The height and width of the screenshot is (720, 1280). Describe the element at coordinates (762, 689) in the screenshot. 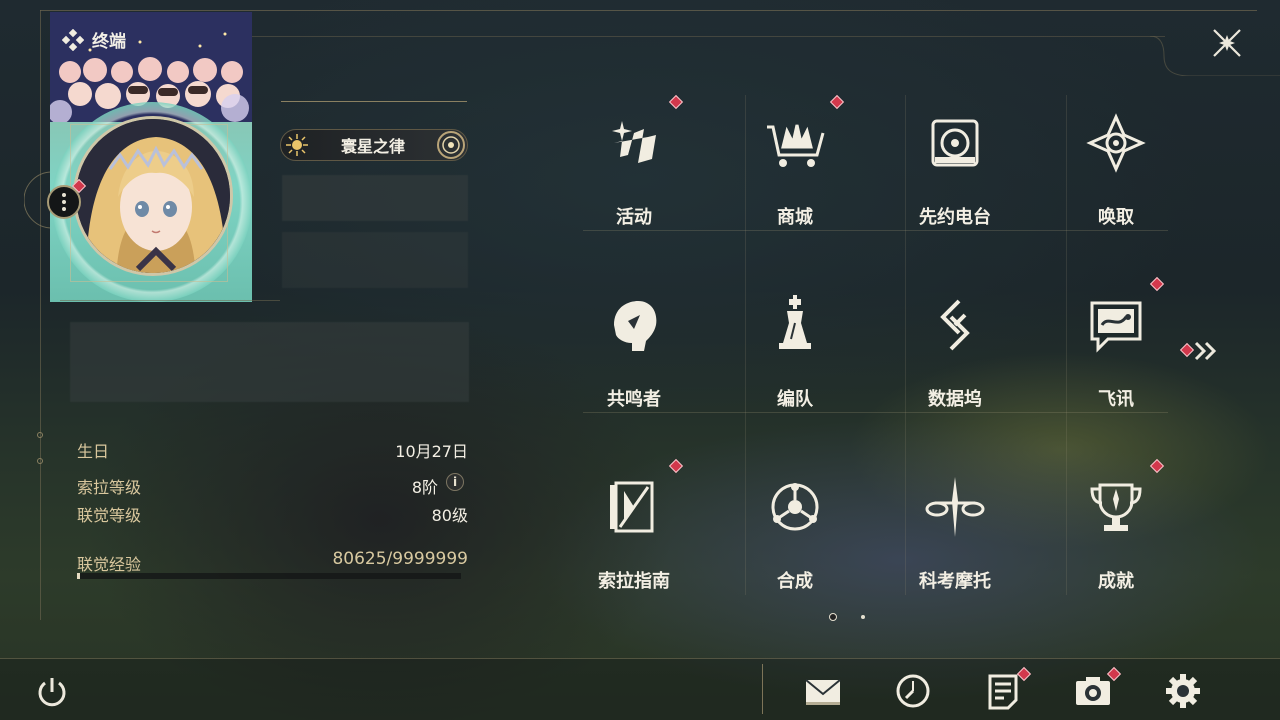

I see `bottom-separator` at that location.